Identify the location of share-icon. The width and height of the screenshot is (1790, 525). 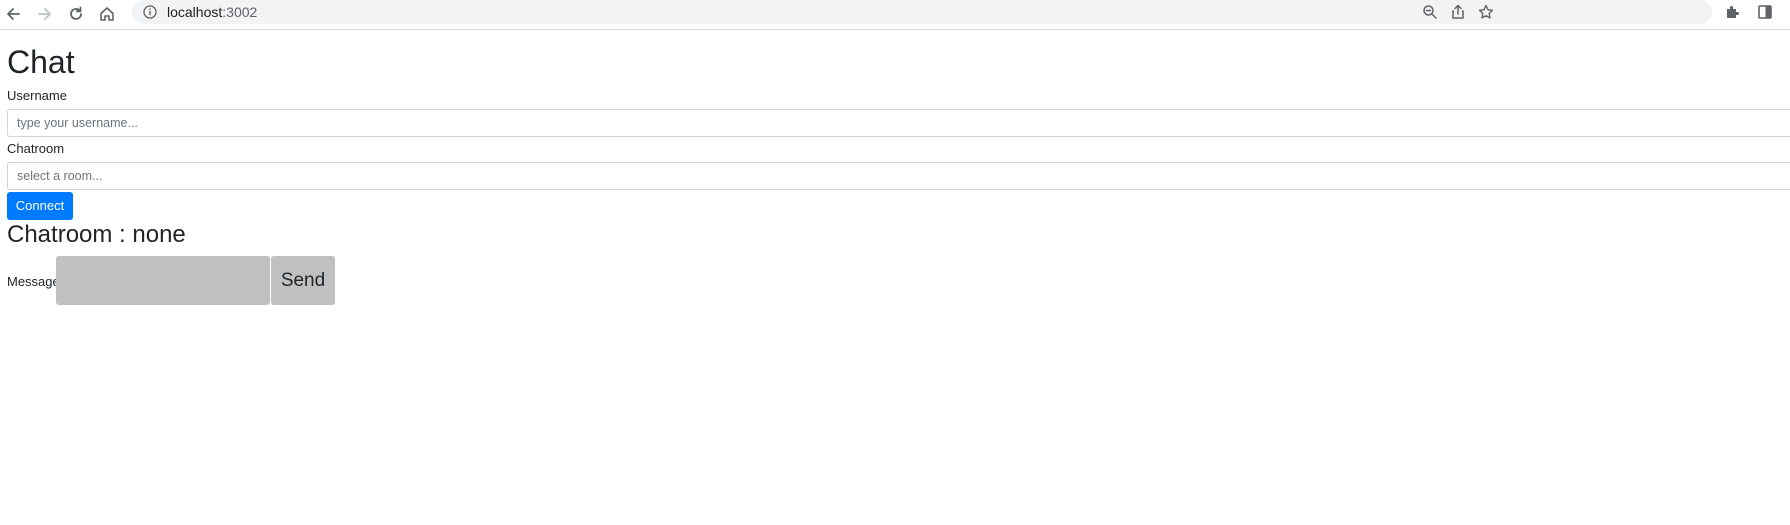
(1458, 12).